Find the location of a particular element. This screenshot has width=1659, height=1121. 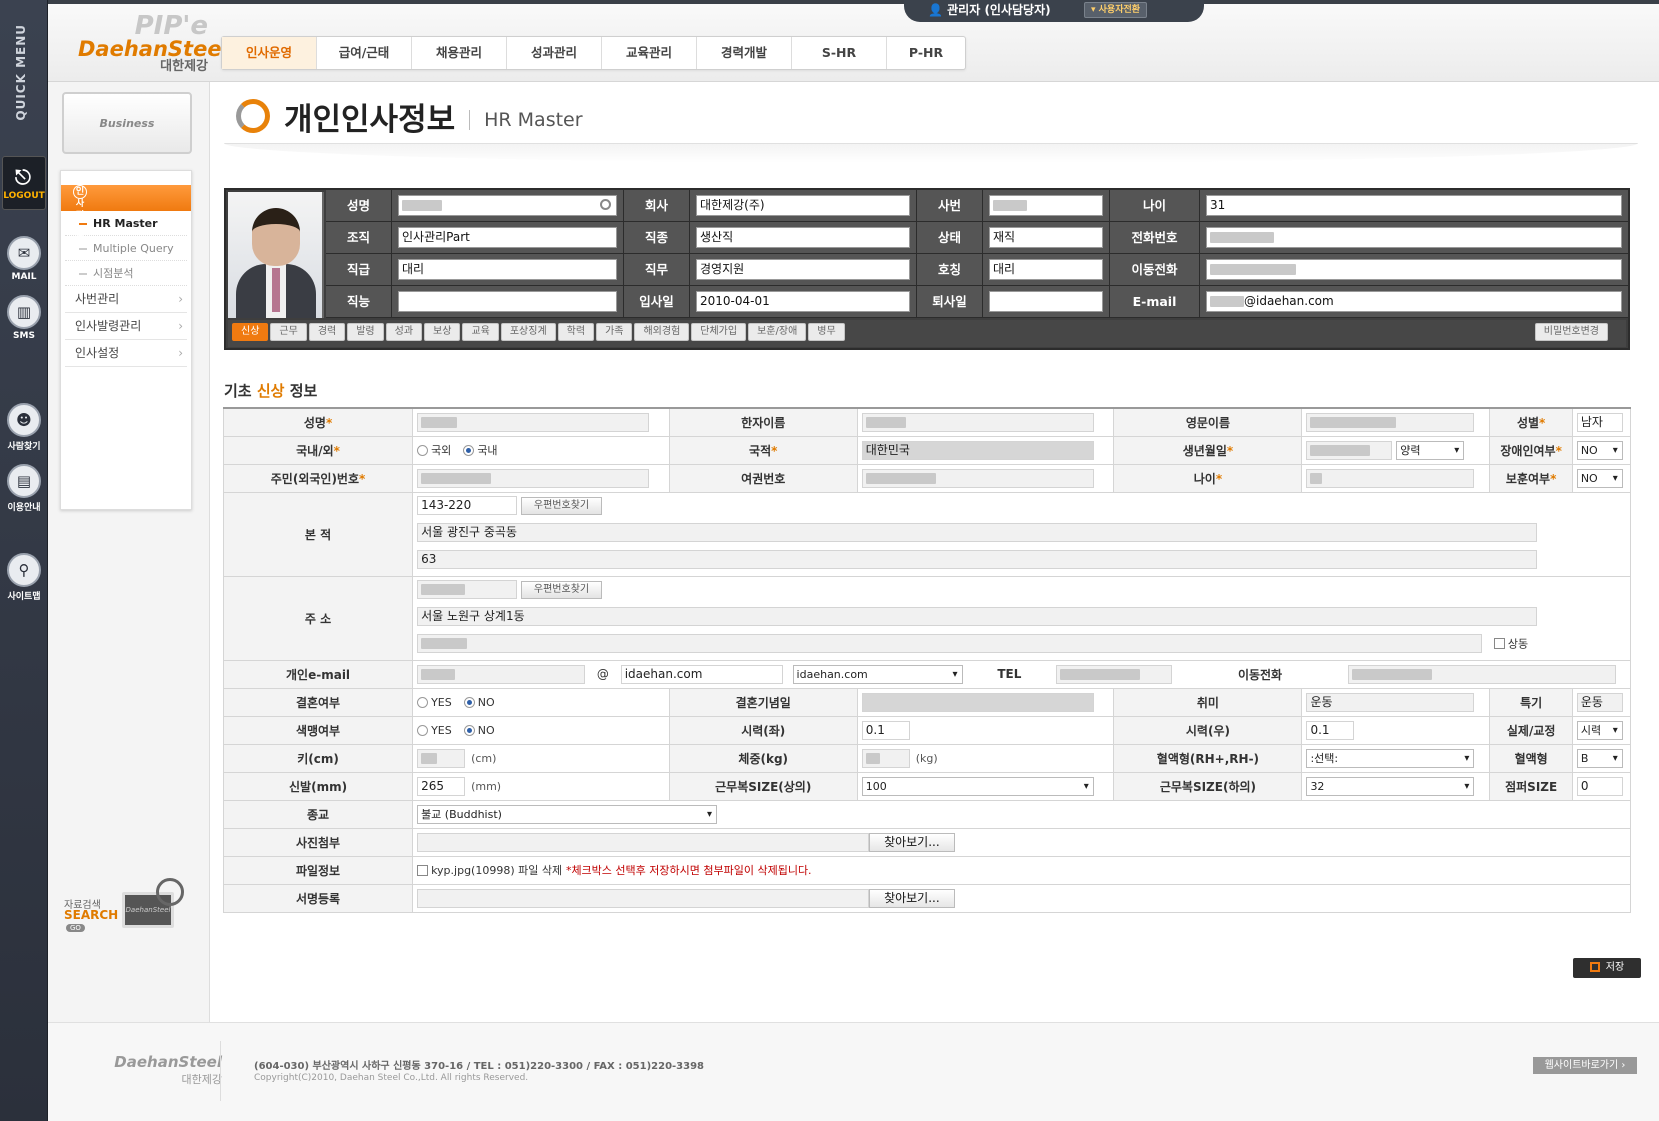

quick-sms-button: ▥ SMS is located at coordinates (24, 318).